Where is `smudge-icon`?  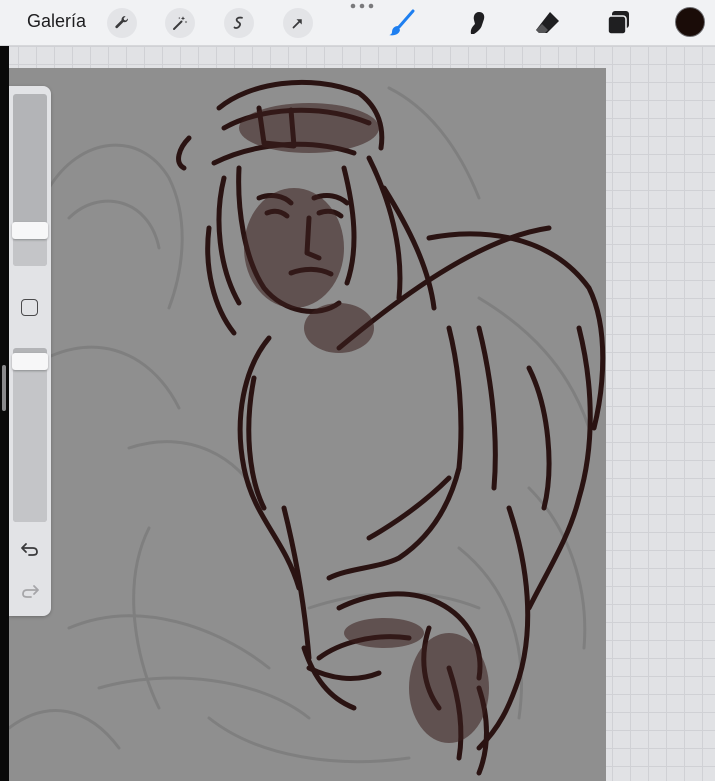
smudge-icon is located at coordinates (477, 23).